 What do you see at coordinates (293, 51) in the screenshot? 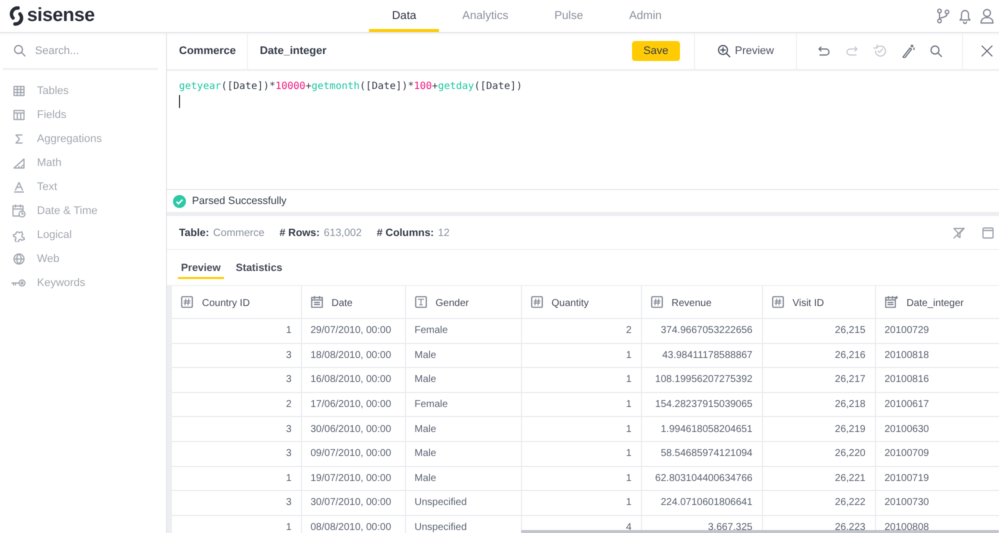
I see `breadcrumb-item: Date_integer` at bounding box center [293, 51].